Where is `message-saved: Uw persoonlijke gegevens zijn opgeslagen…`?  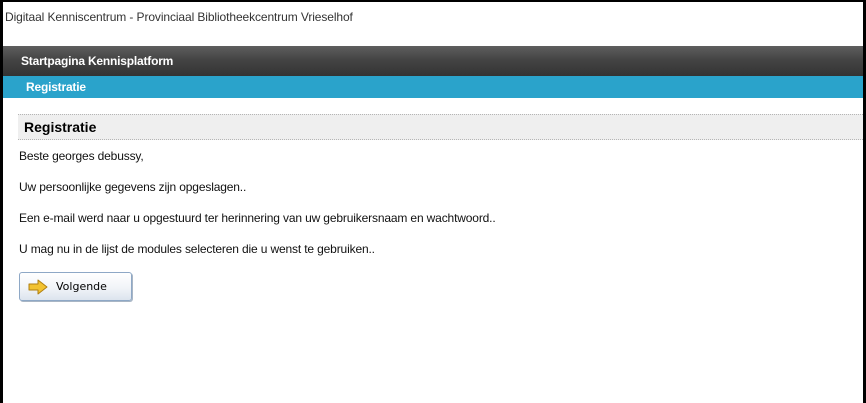 message-saved: Uw persoonlijke gegevens zijn opgeslagen… is located at coordinates (133, 187).